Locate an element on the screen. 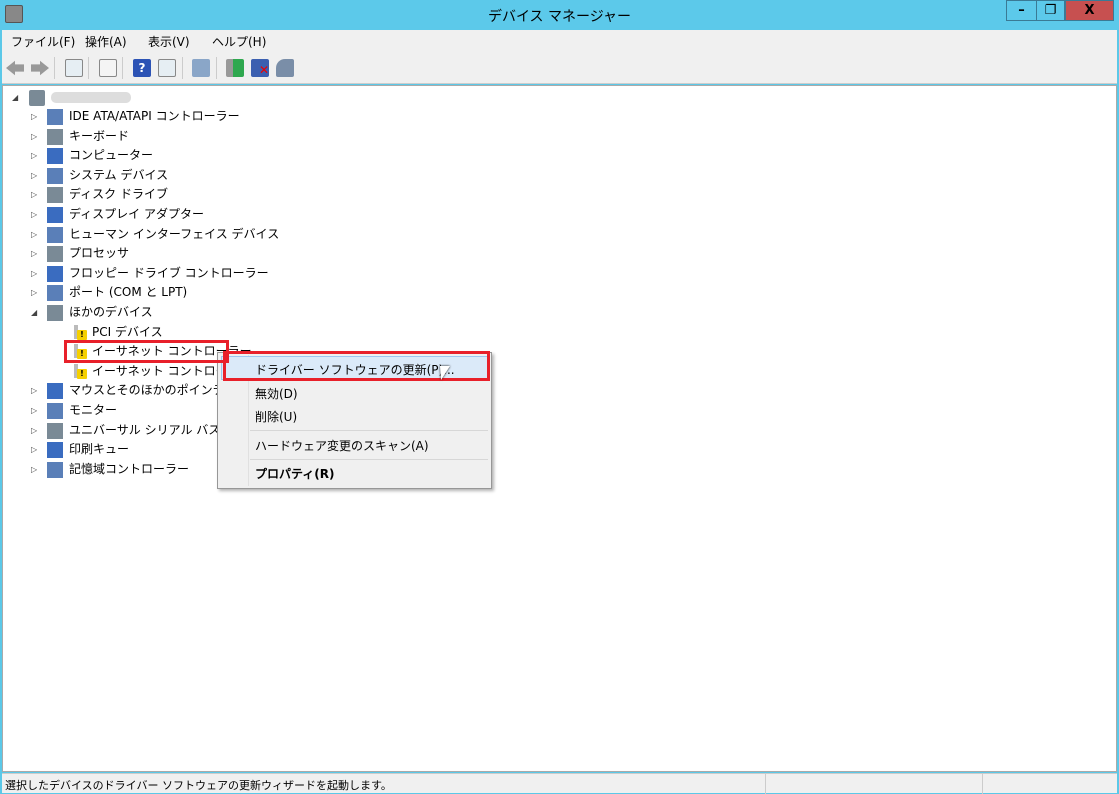 This screenshot has height=794, width=1119. menu-bar: ファイル(F) 操作(A) 表示(V) ヘルプ(H) is located at coordinates (559, 41).